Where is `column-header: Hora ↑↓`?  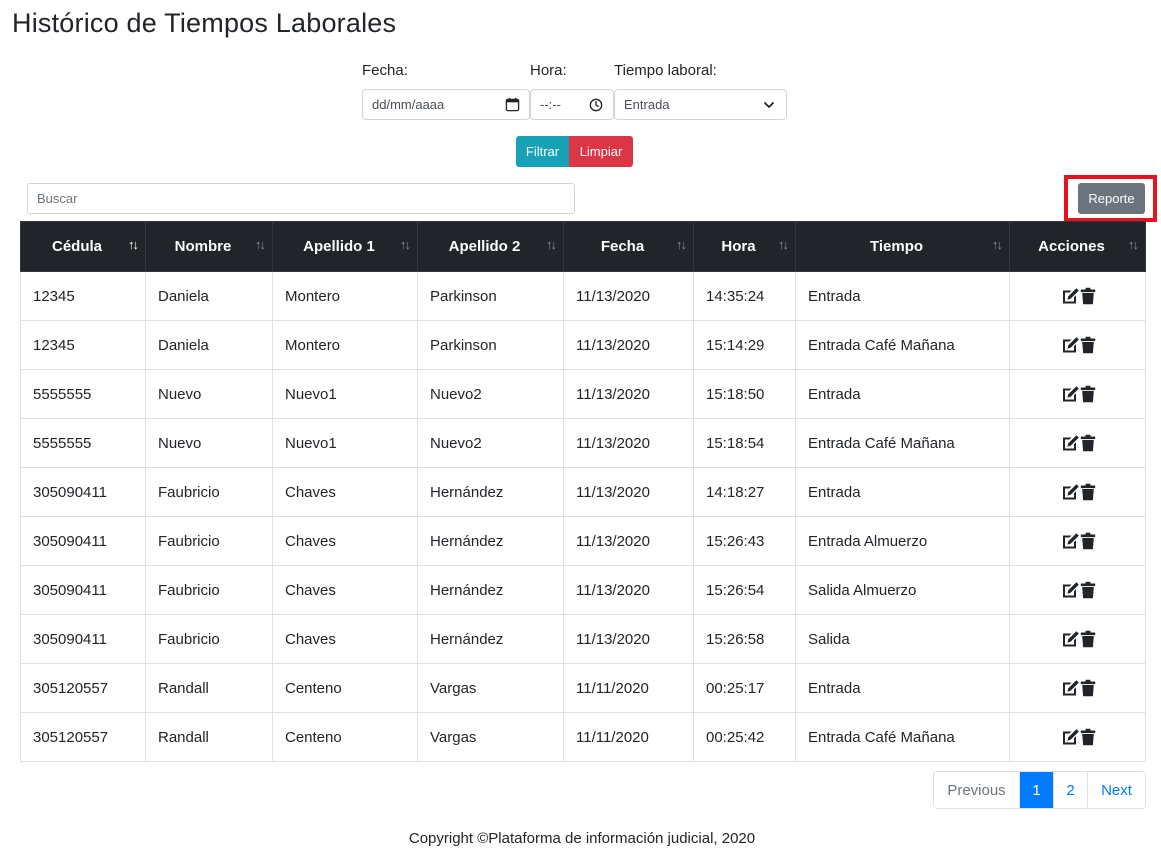 column-header: Hora ↑↓ is located at coordinates (744, 246).